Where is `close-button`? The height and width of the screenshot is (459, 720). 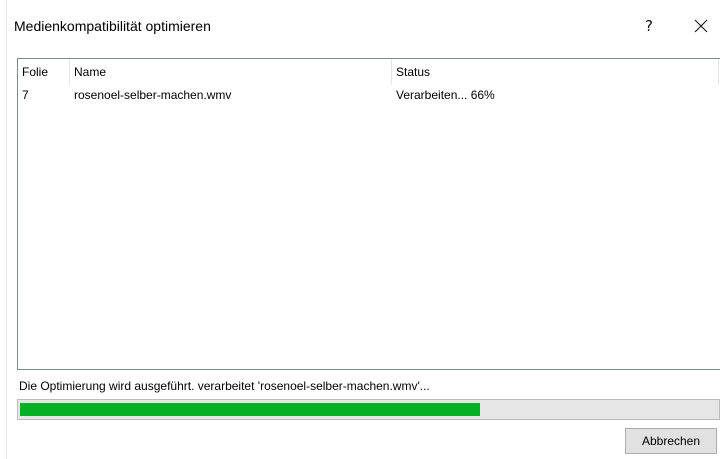 close-button is located at coordinates (699, 26).